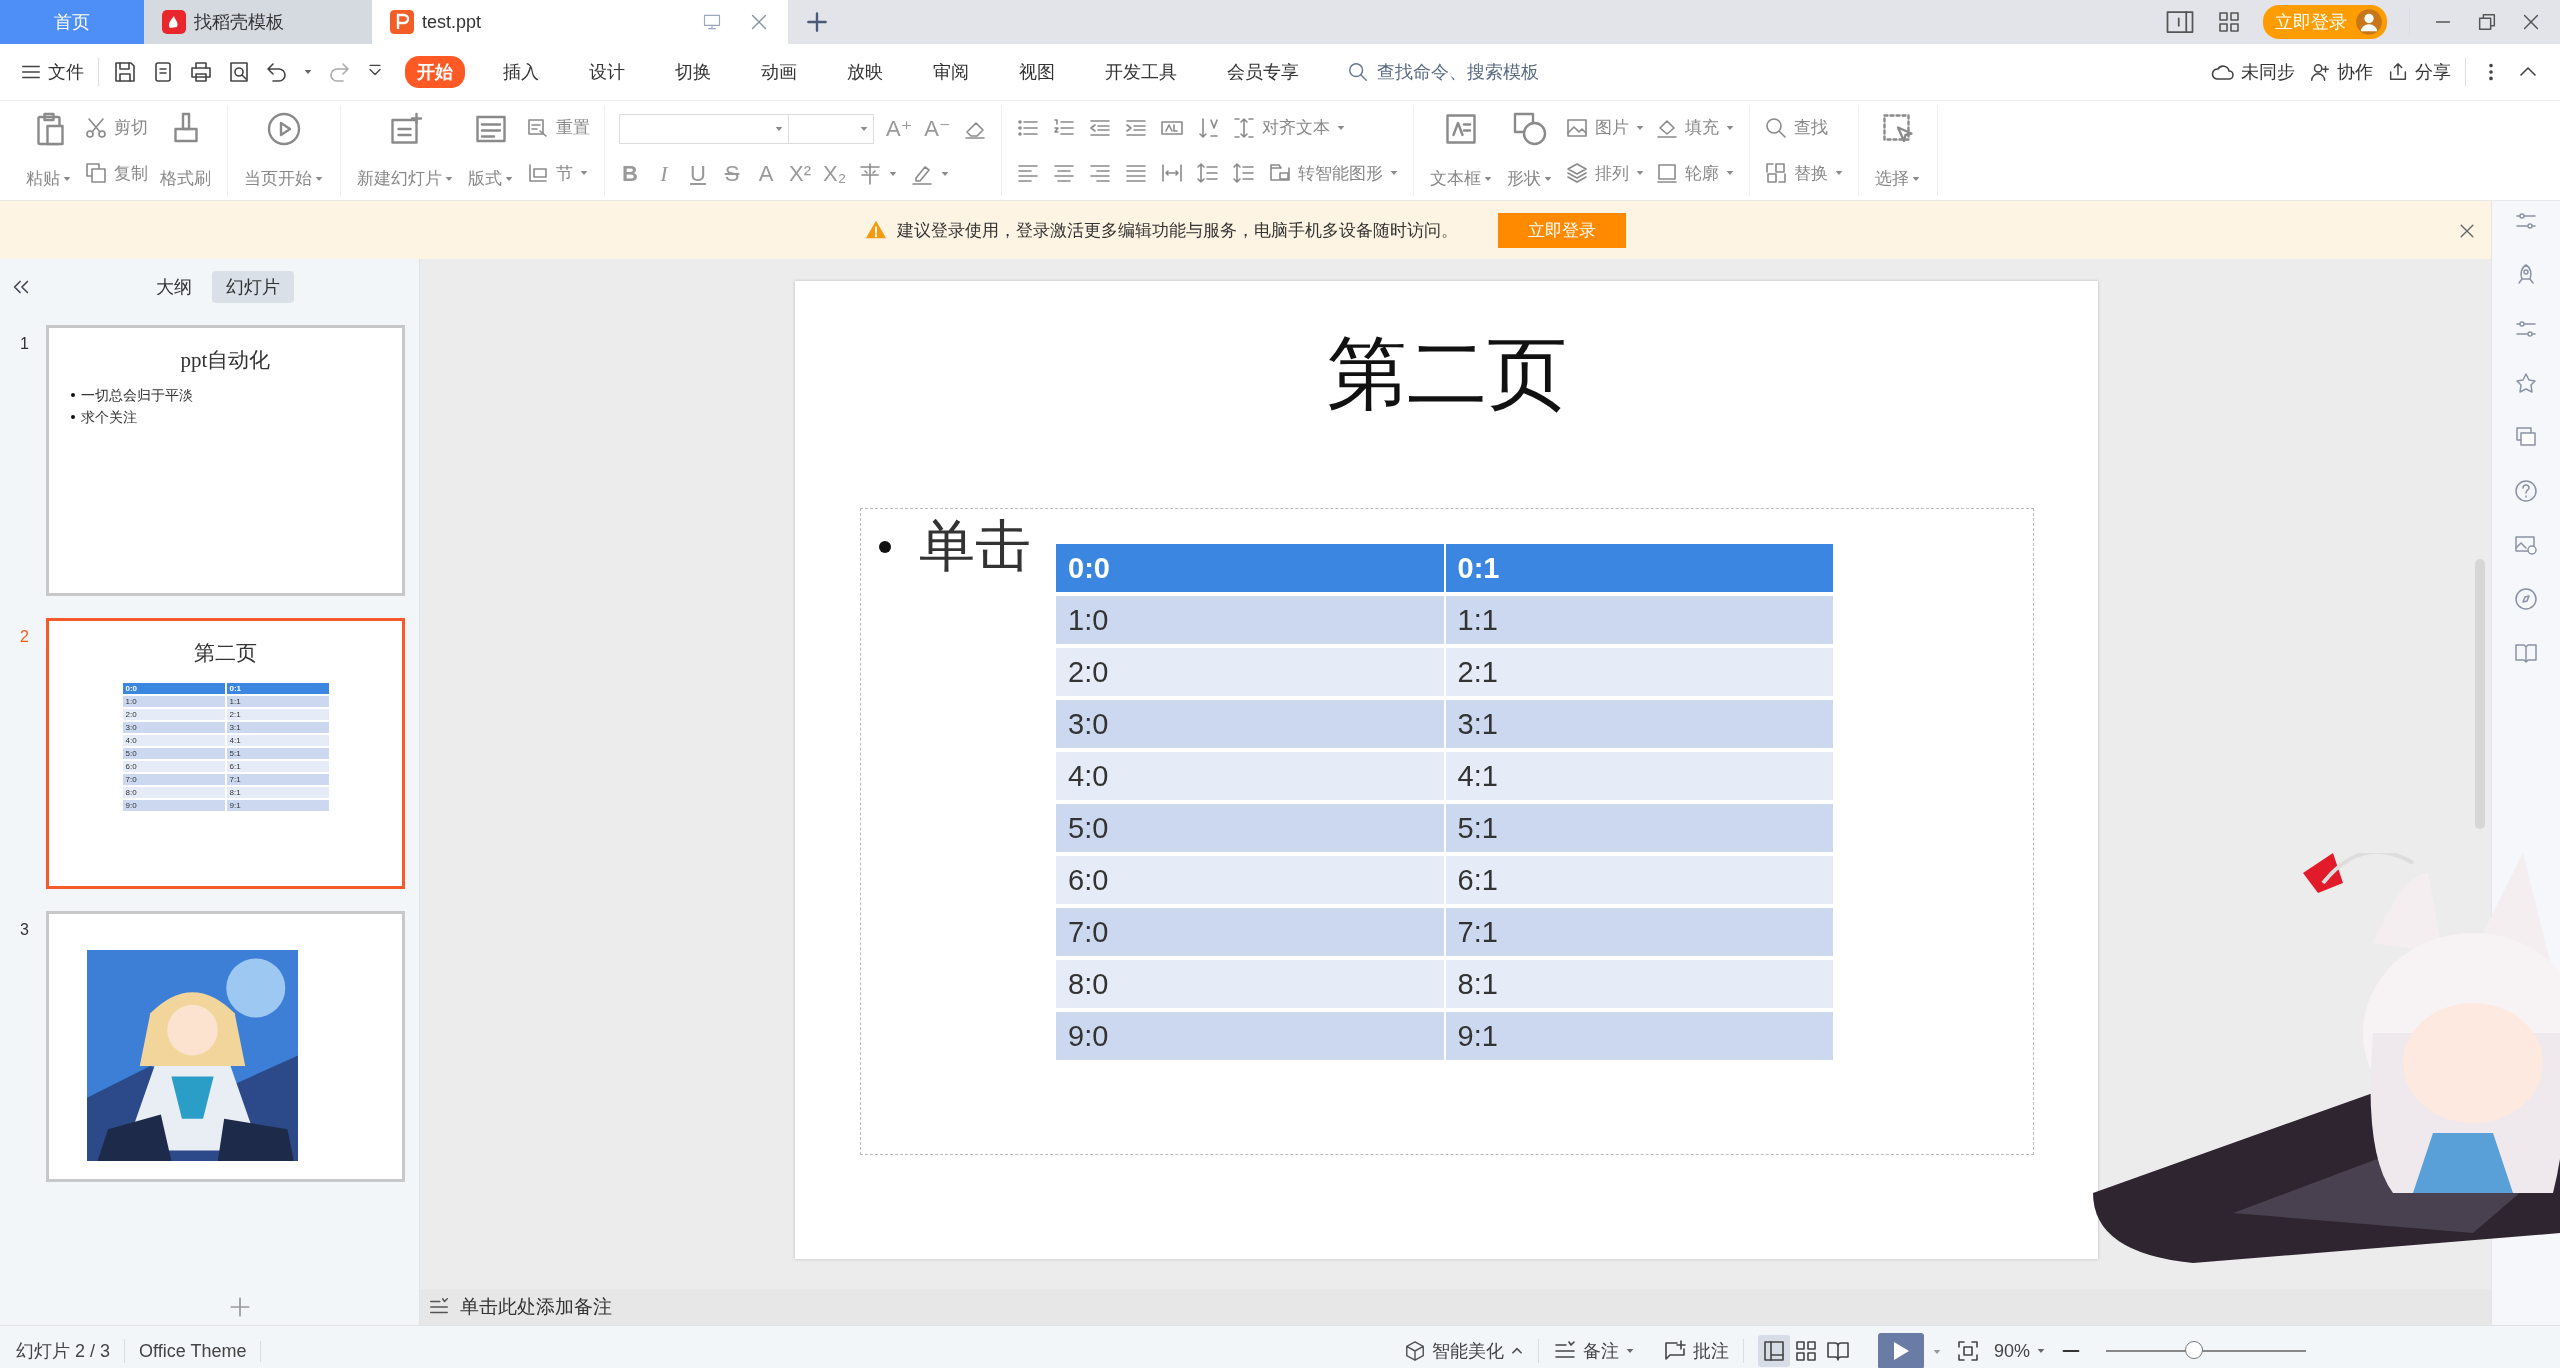 The width and height of the screenshot is (2560, 1368). What do you see at coordinates (2194, 1350) in the screenshot?
I see `zoom-slider-thumb` at bounding box center [2194, 1350].